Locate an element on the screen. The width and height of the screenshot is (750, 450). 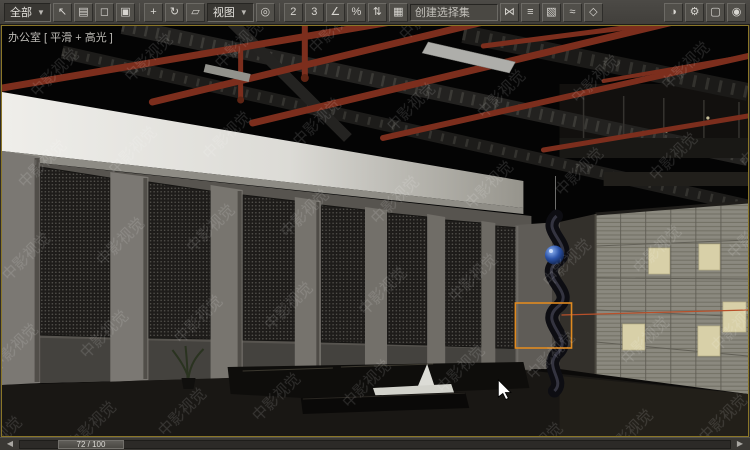
select-and-rotate-icon: ↻ is located at coordinates (174, 12).